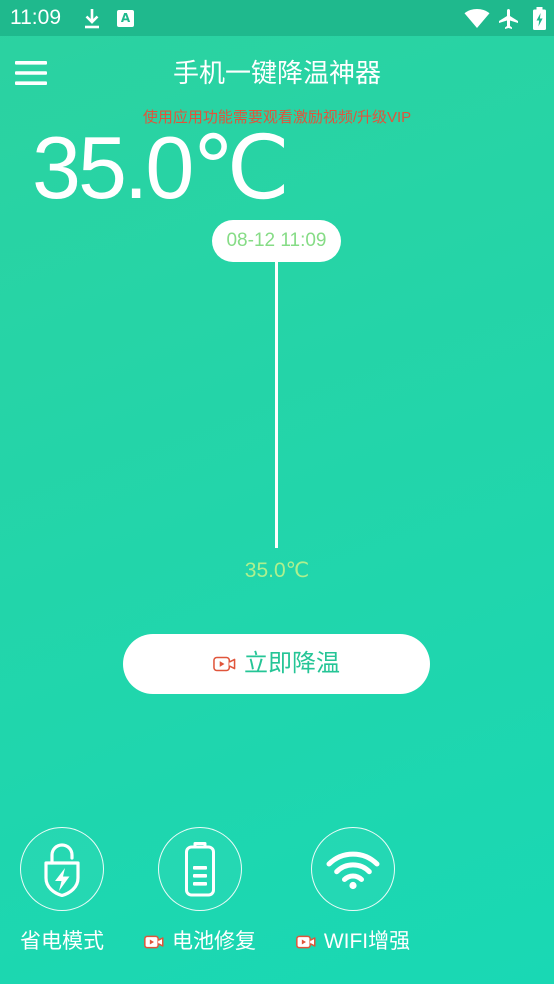 The height and width of the screenshot is (984, 554). What do you see at coordinates (292, 663) in the screenshot?
I see `cool-down-button-label: 立即降温` at bounding box center [292, 663].